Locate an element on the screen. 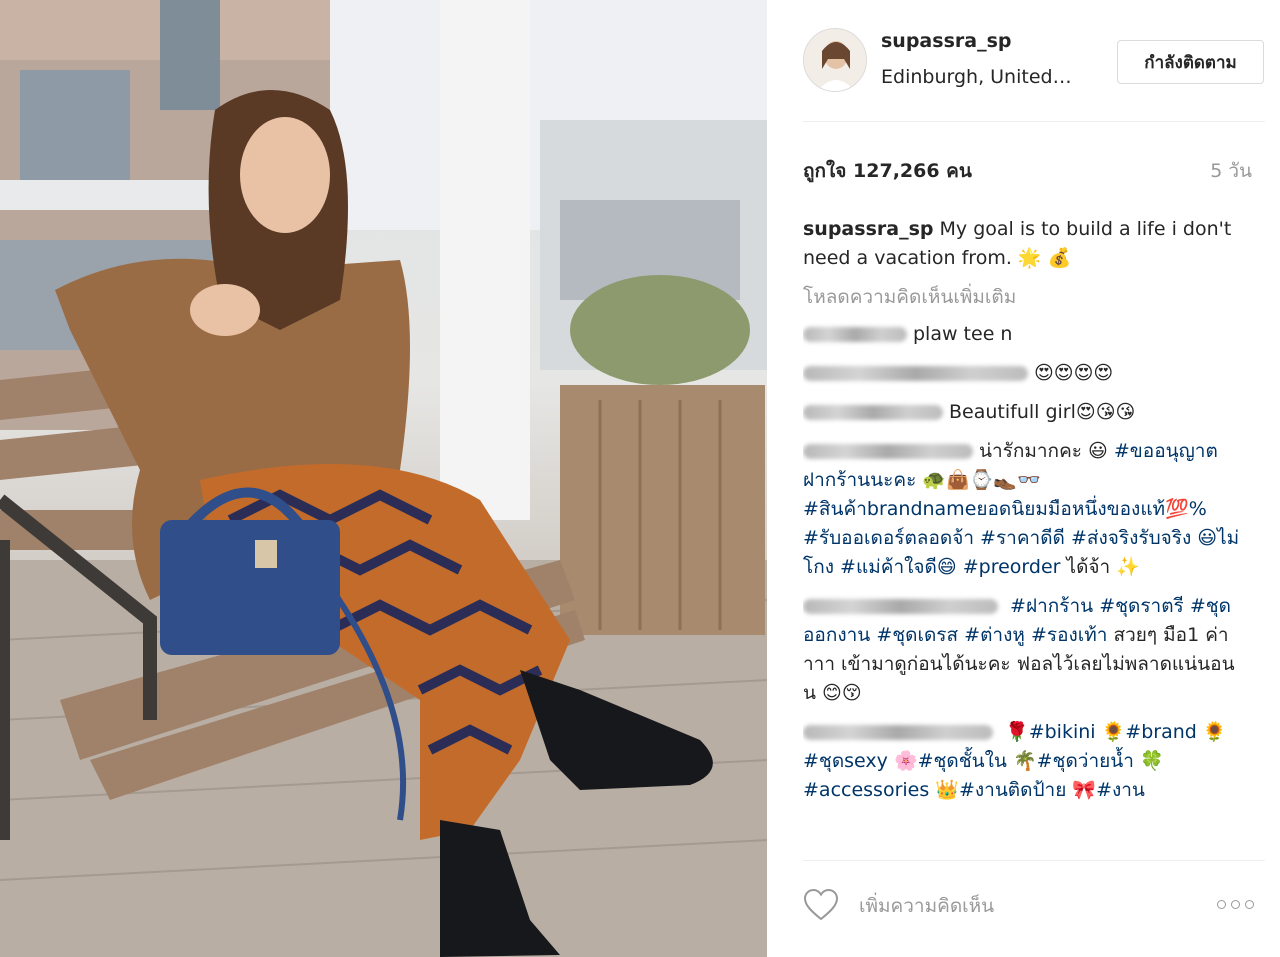  list-item: Beautifull girl😍😘😘 is located at coordinates (1023, 412).